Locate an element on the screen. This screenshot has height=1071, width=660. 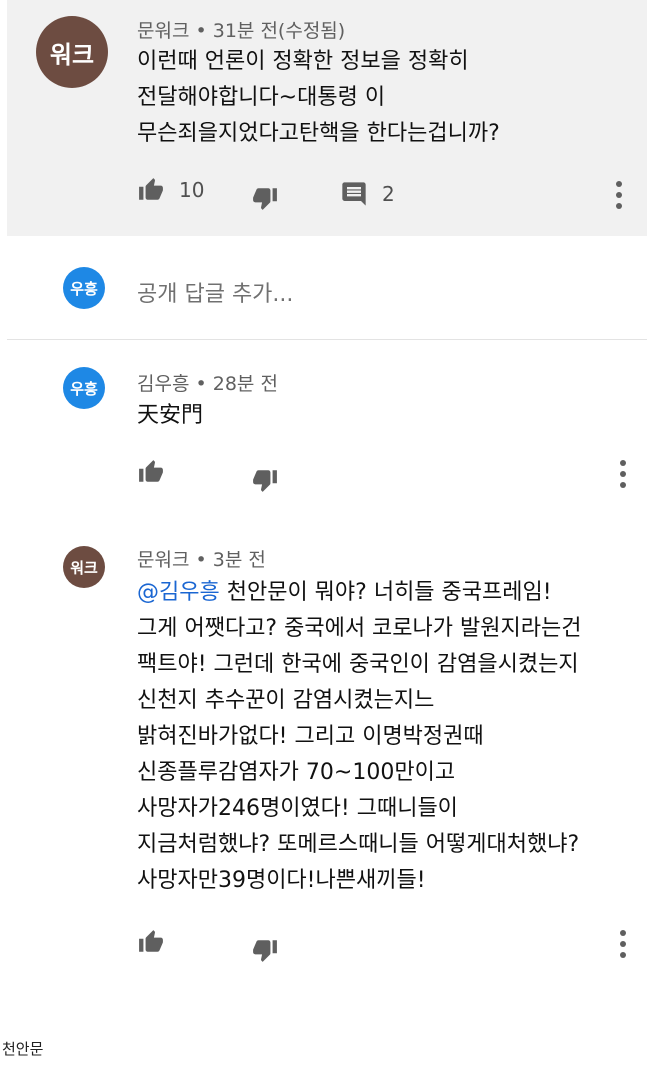
comment-line-rest: 천안문이 뭐야? 너히들 중국프레임! is located at coordinates (385, 592).